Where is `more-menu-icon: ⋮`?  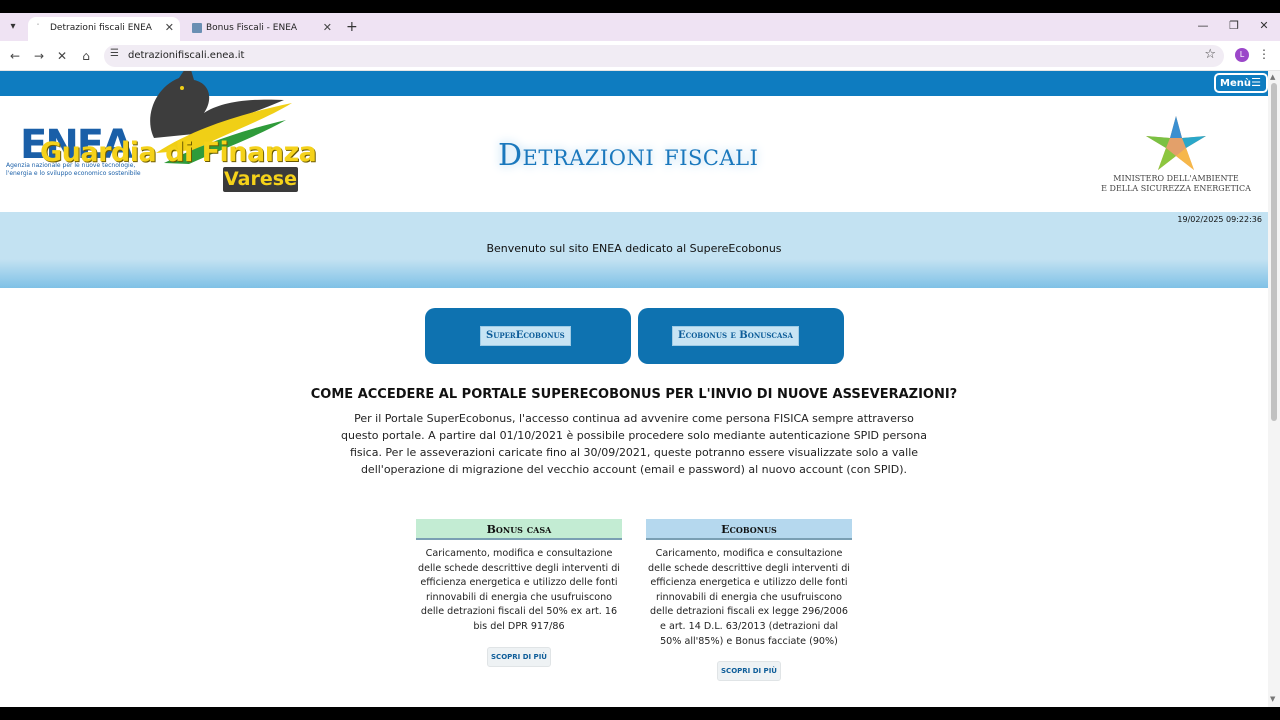 more-menu-icon: ⋮ is located at coordinates (1264, 54).